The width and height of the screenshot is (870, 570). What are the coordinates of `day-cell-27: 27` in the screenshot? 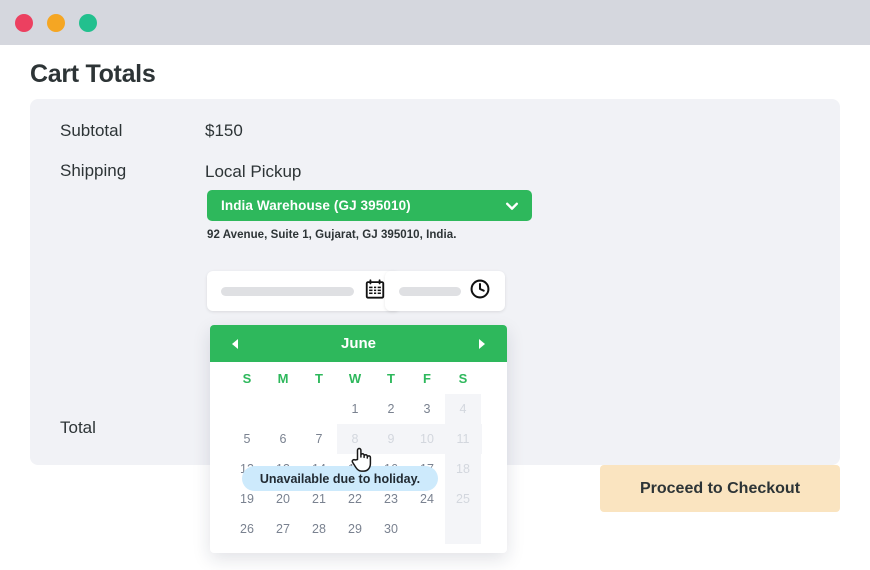 It's located at (283, 529).